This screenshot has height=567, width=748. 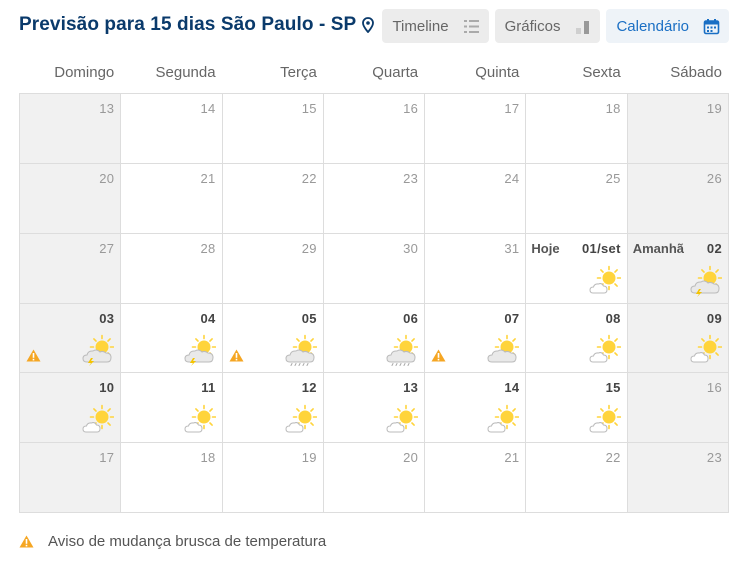 I want to click on timeline-button: Timeline, so click(x=435, y=26).